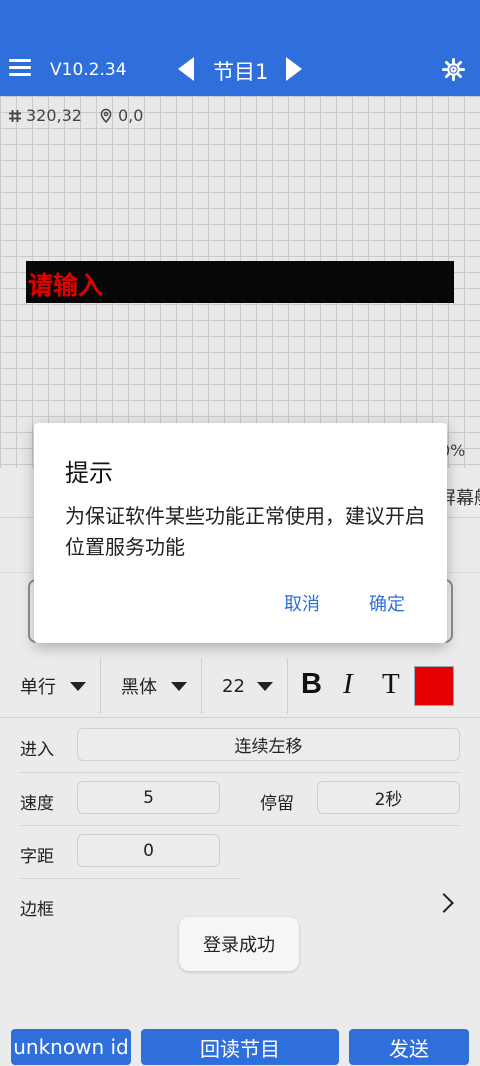 Image resolution: width=480 pixels, height=1066 pixels. Describe the element at coordinates (233, 686) in the screenshot. I see `font-size-value: 22` at that location.